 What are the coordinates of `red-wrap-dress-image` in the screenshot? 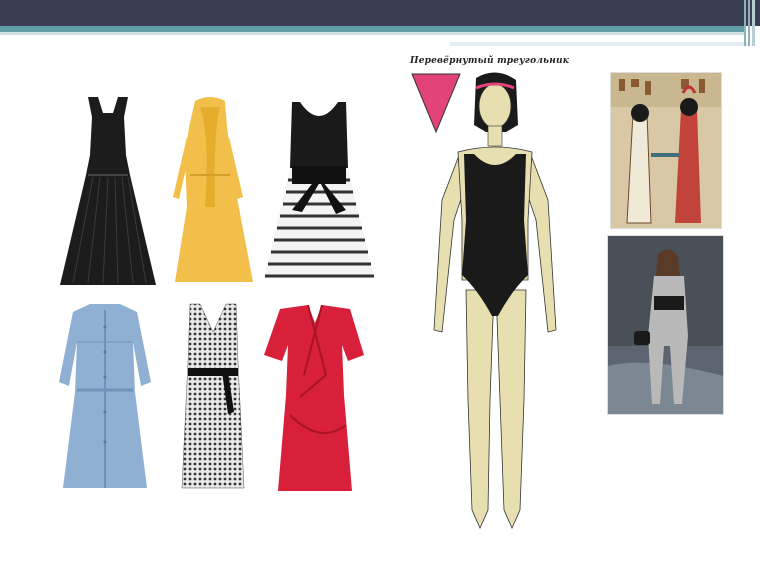 It's located at (314, 398).